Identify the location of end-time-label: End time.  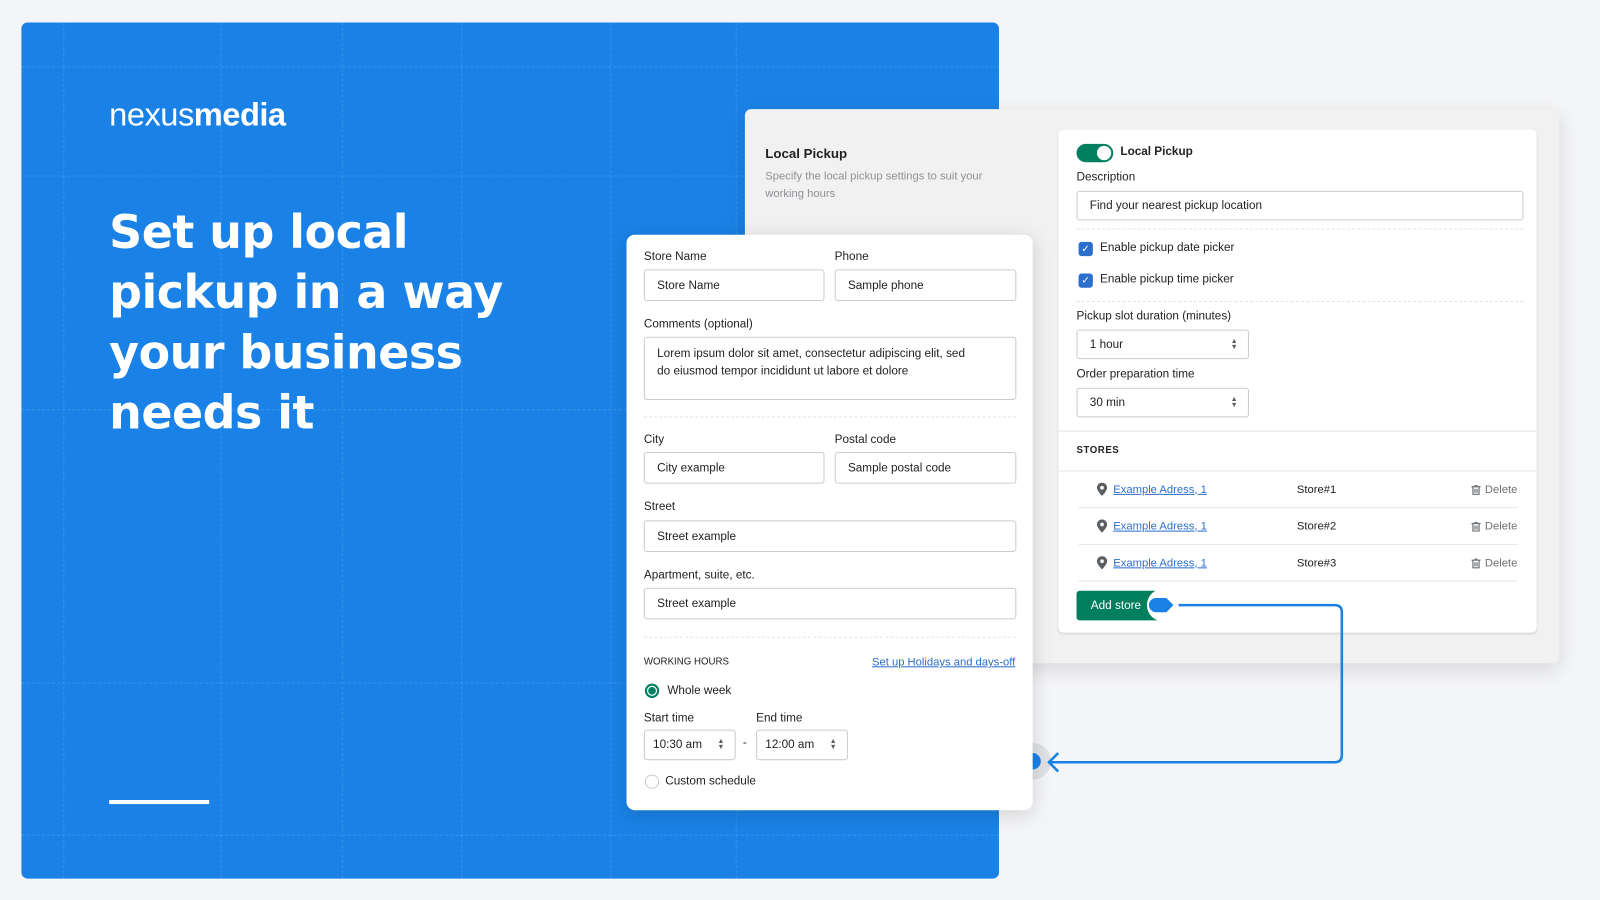
(779, 718).